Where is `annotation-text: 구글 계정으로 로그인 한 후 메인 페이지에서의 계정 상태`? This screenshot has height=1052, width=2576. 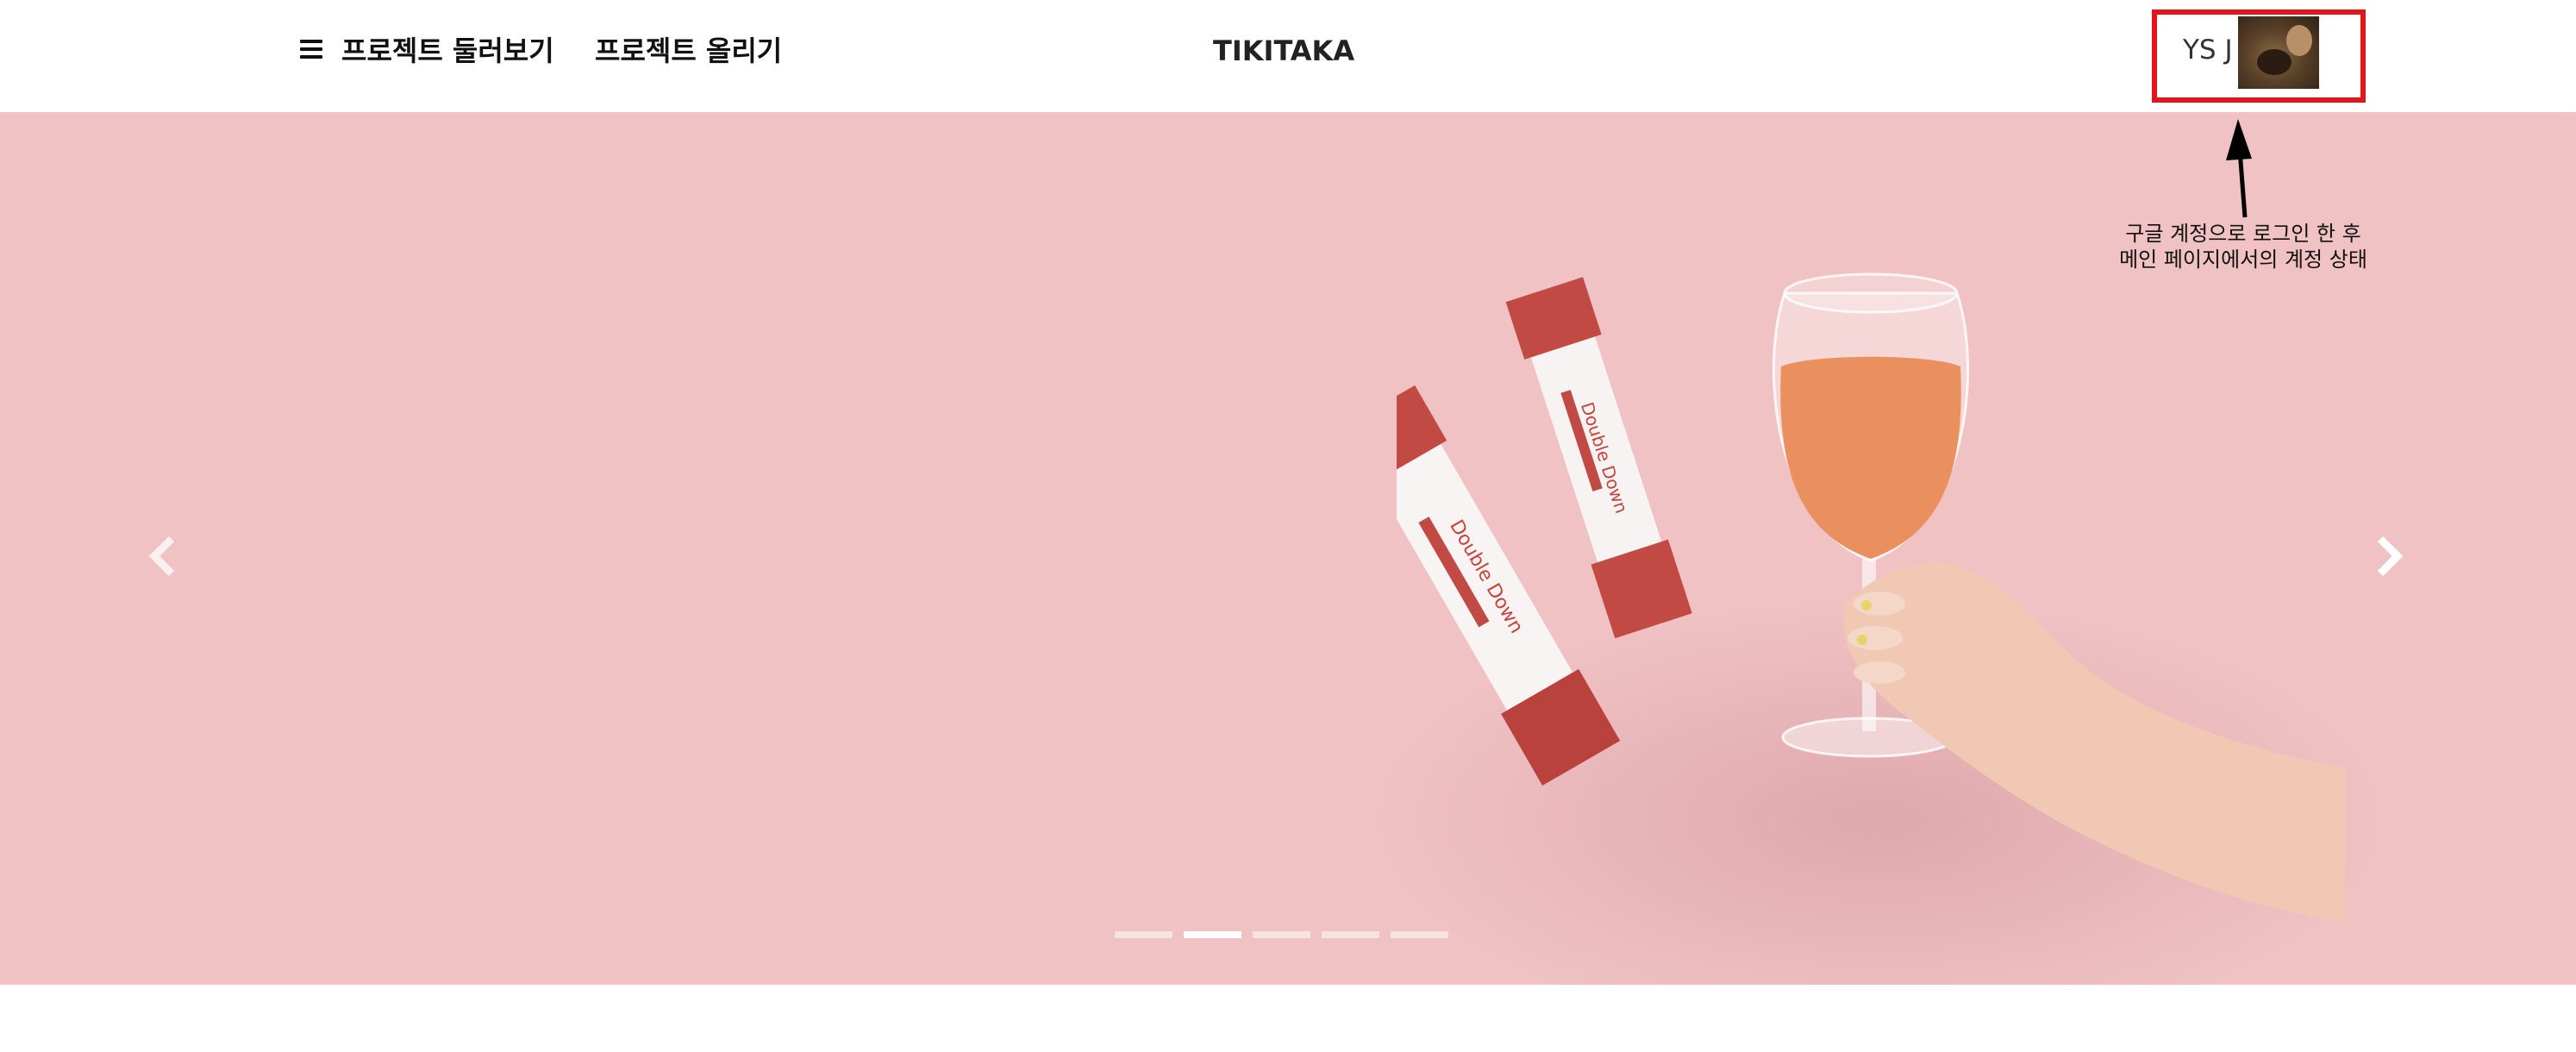
annotation-text: 구글 계정으로 로그인 한 후 메인 페이지에서의 계정 상태 is located at coordinates (2243, 246).